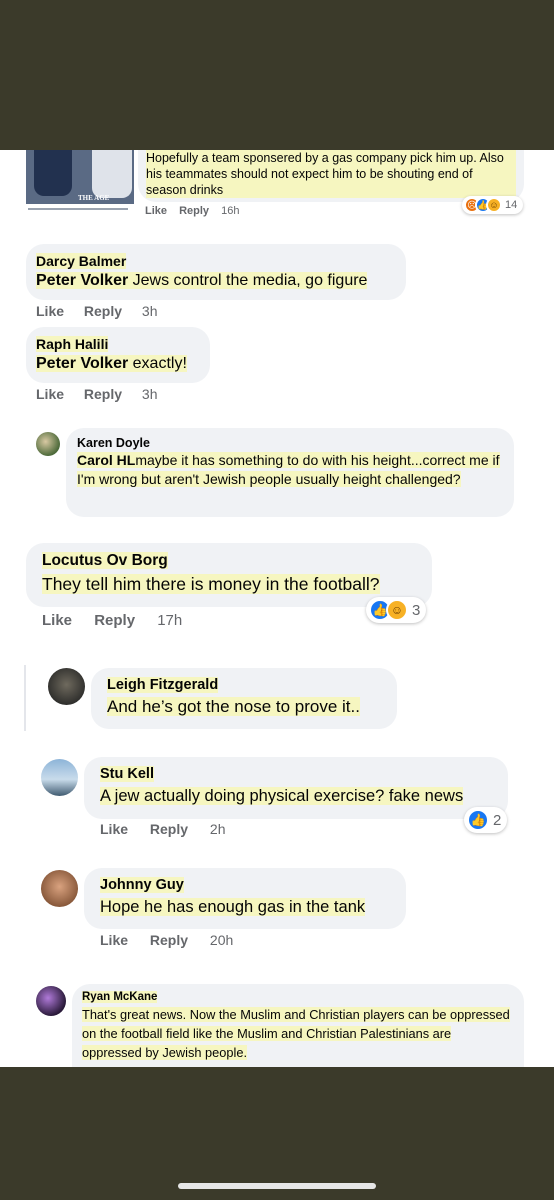 Image resolution: width=554 pixels, height=1200 pixels. I want to click on article-thumbnail: THE AGE, so click(80, 184).